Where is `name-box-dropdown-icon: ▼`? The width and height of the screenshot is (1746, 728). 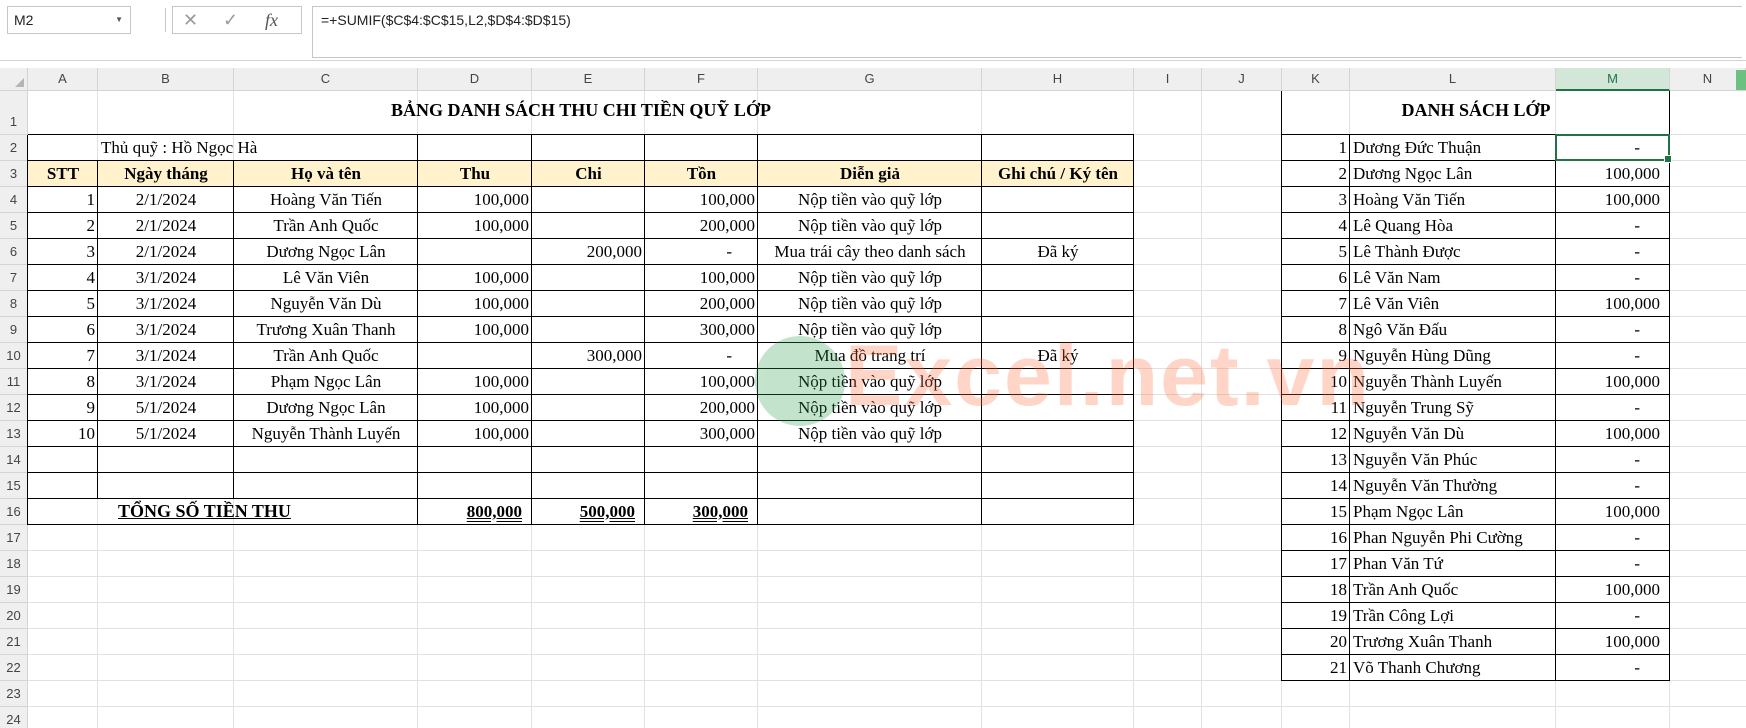 name-box-dropdown-icon: ▼ is located at coordinates (119, 20).